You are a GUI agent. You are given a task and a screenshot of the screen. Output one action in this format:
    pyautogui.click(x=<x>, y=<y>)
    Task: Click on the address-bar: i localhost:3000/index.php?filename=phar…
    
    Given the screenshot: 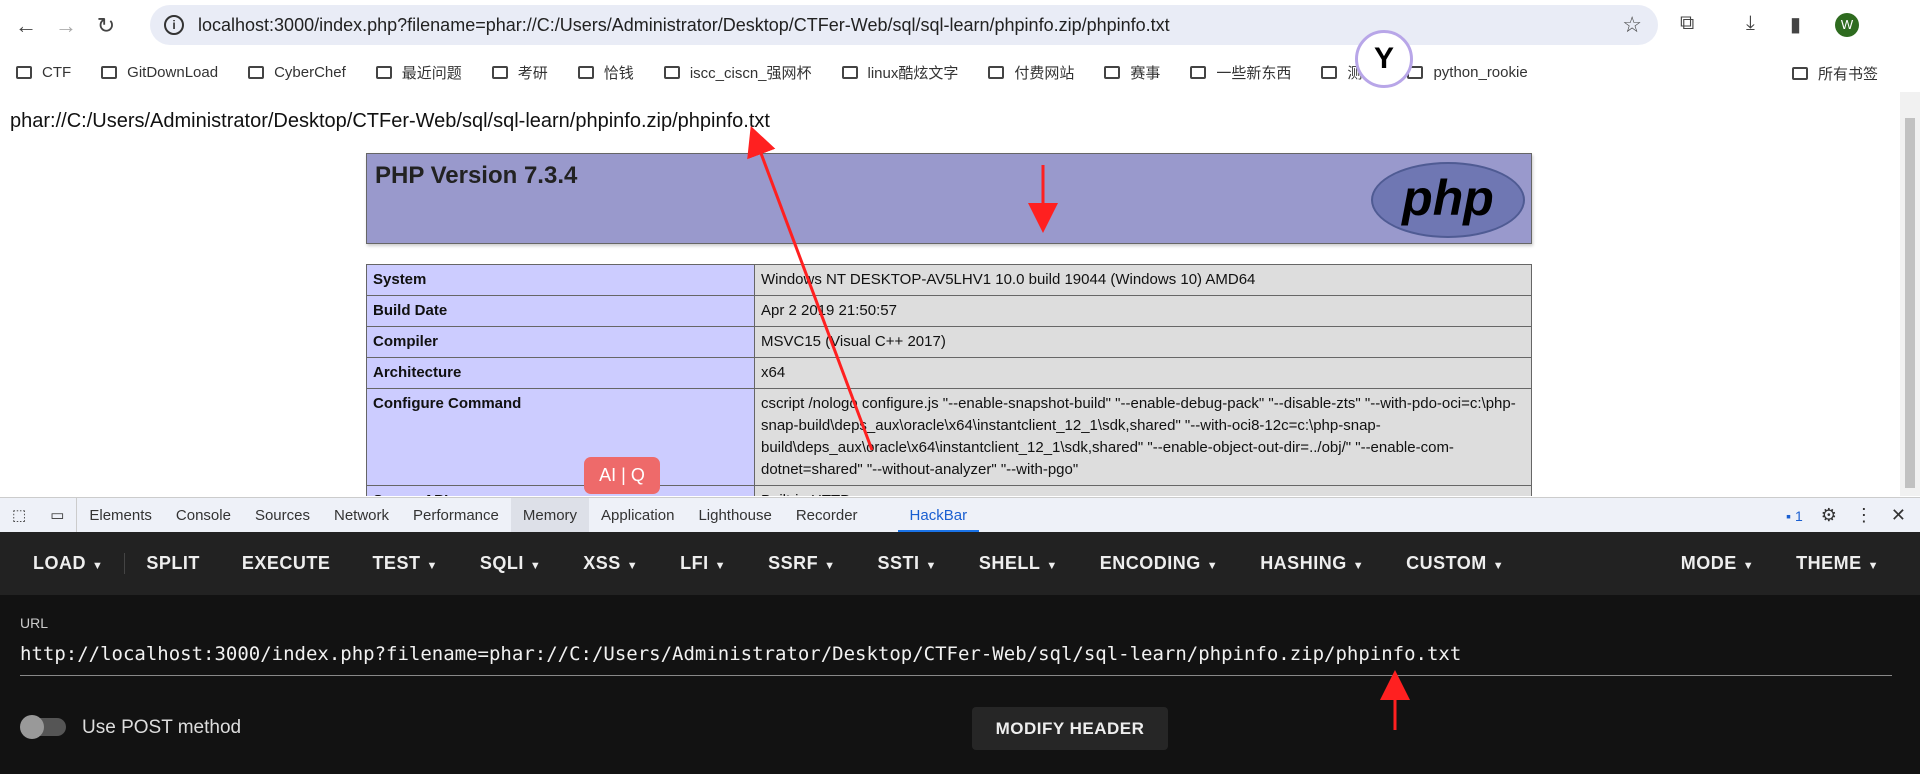 What is the action you would take?
    pyautogui.click(x=904, y=25)
    